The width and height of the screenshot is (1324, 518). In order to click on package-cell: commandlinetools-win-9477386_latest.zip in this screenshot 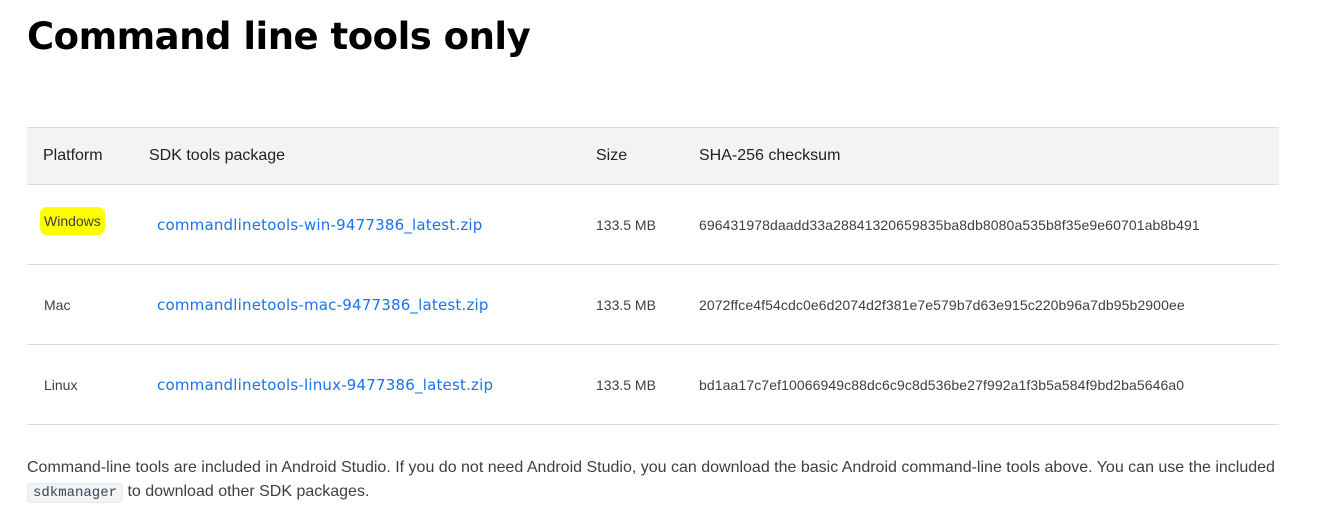, I will do `click(356, 224)`.